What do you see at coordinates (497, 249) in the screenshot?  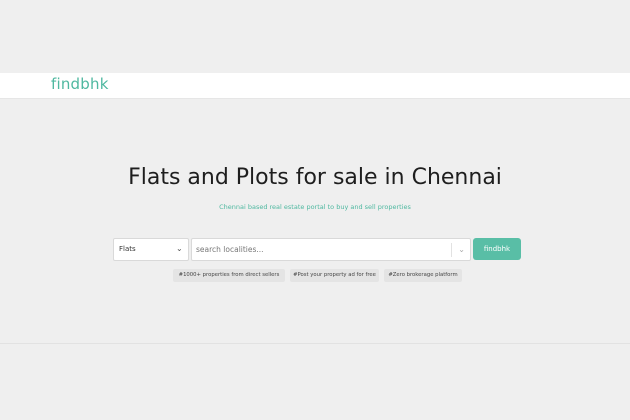 I see `search-button: findbhk` at bounding box center [497, 249].